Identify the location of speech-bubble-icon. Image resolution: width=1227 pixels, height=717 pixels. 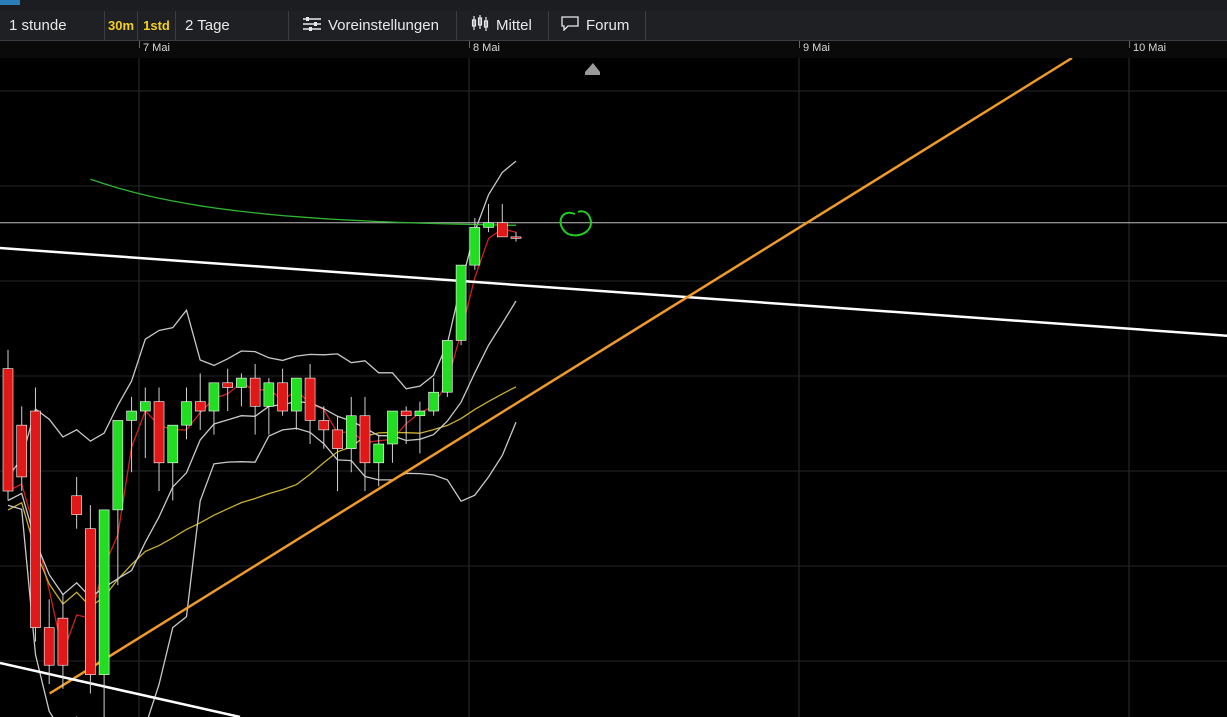
(570, 26).